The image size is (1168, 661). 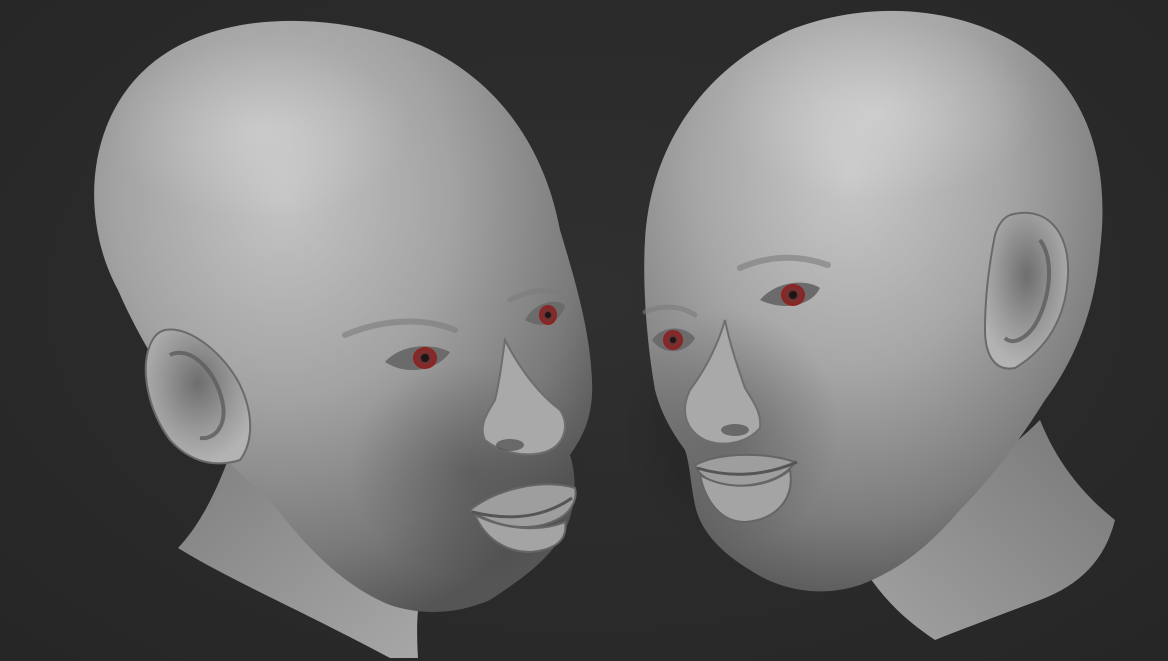 I want to click on skull-highlight-left, so click(x=260, y=130).